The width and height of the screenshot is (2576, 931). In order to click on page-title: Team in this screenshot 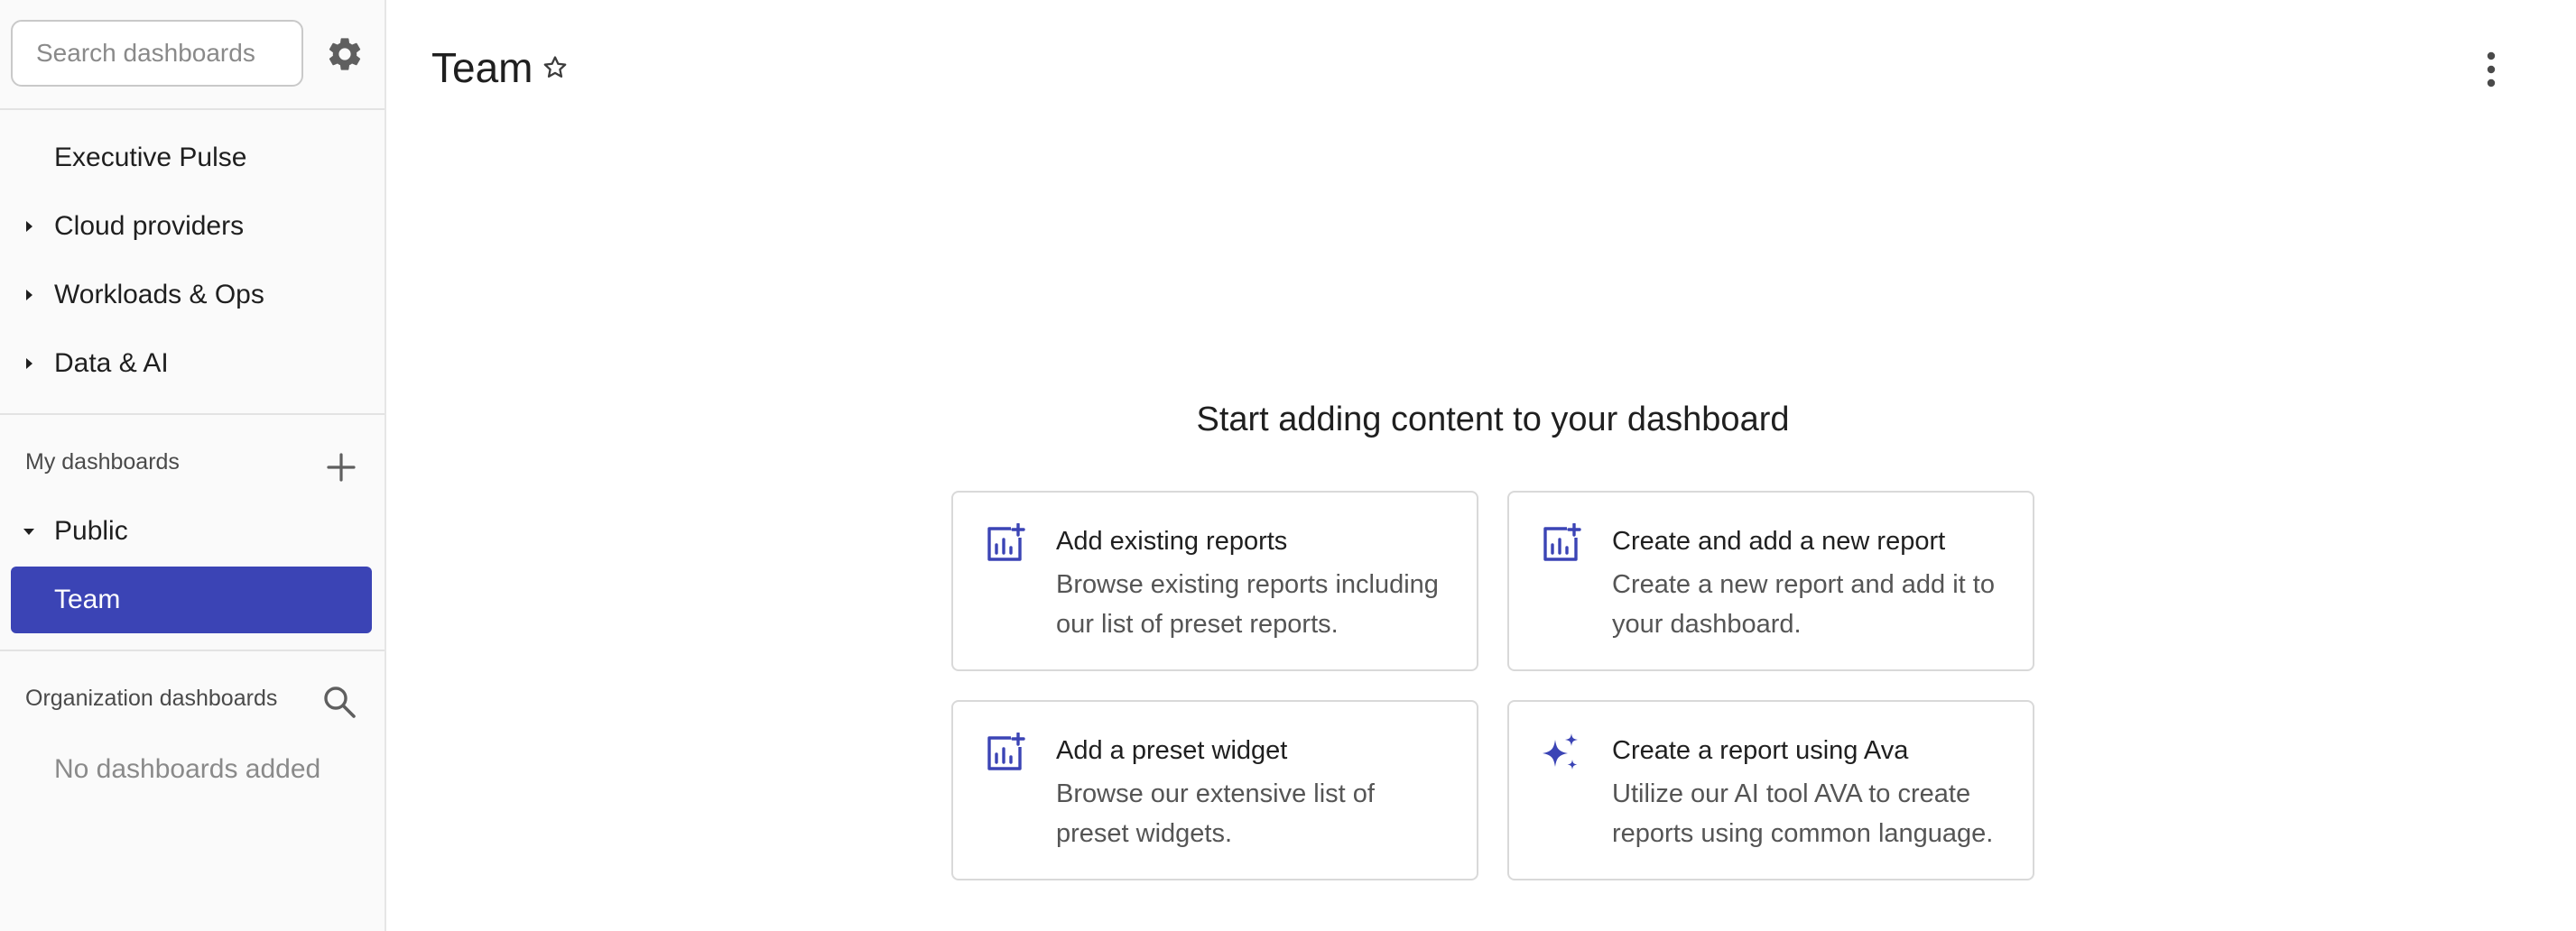, I will do `click(482, 68)`.